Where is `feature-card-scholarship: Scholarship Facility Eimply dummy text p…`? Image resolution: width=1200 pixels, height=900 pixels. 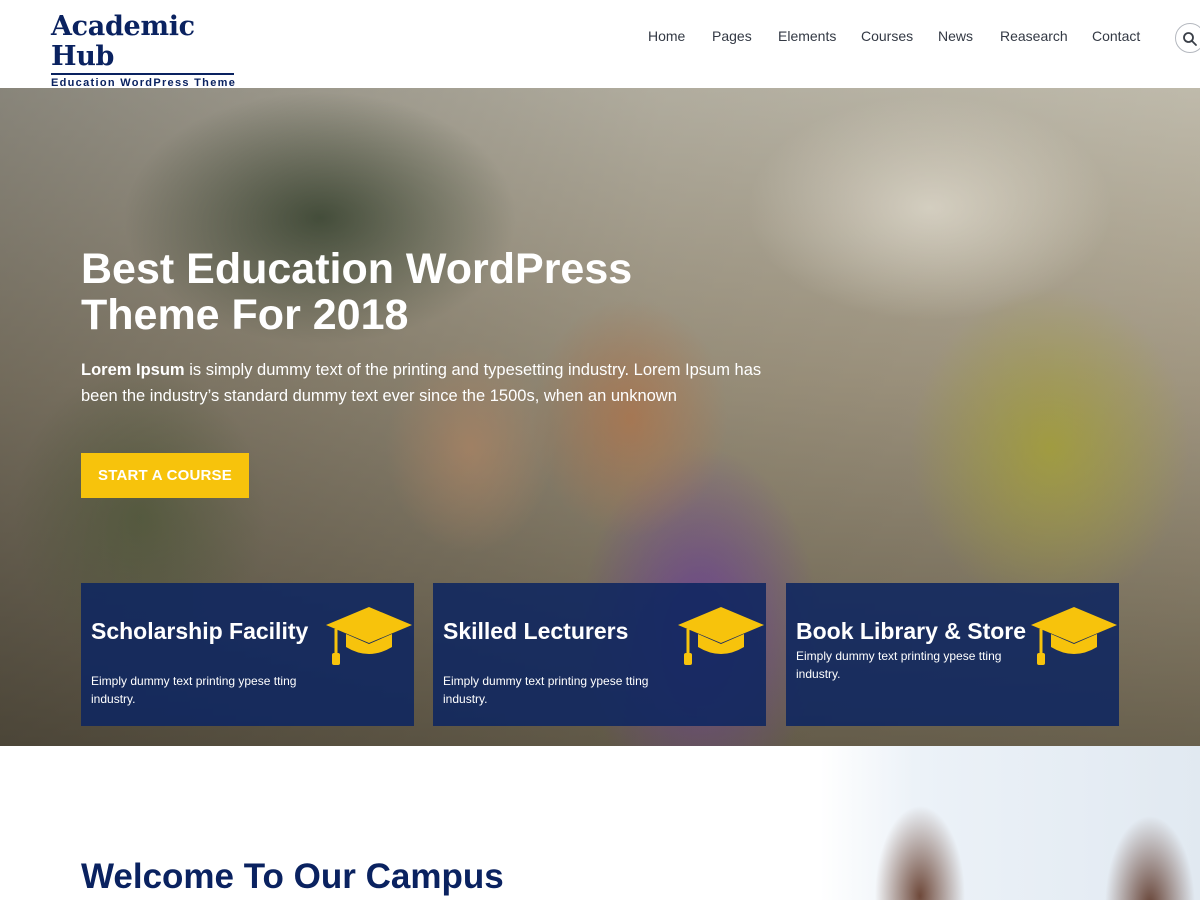 feature-card-scholarship: Scholarship Facility Eimply dummy text p… is located at coordinates (247, 654).